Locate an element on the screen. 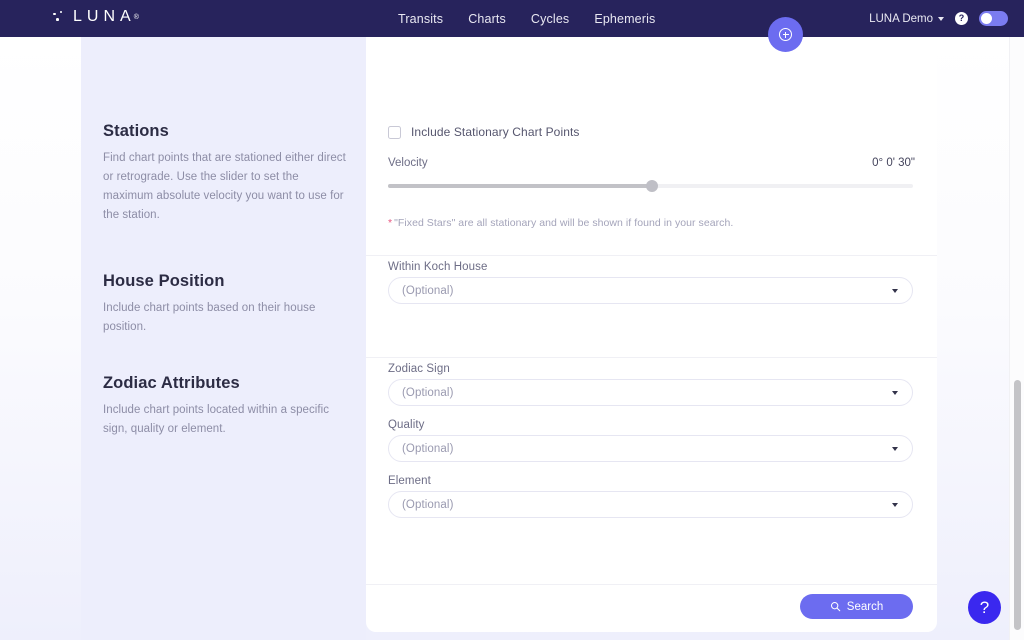  luna-logo: LUNA ® is located at coordinates (96, 17).